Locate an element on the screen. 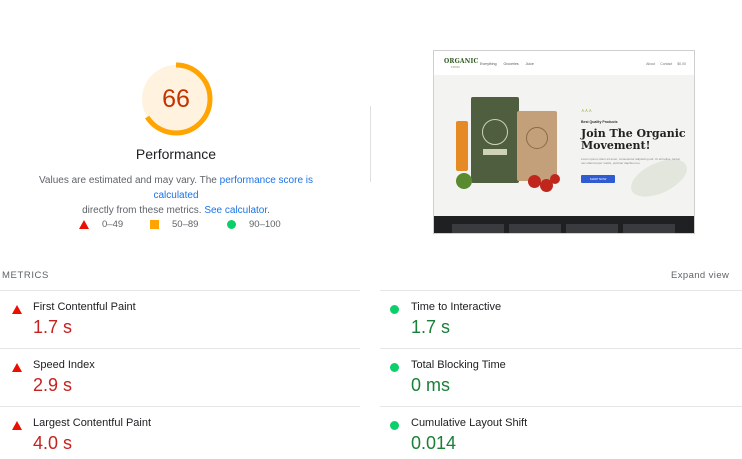 The image size is (742, 459). performance-score: 66 is located at coordinates (176, 99).